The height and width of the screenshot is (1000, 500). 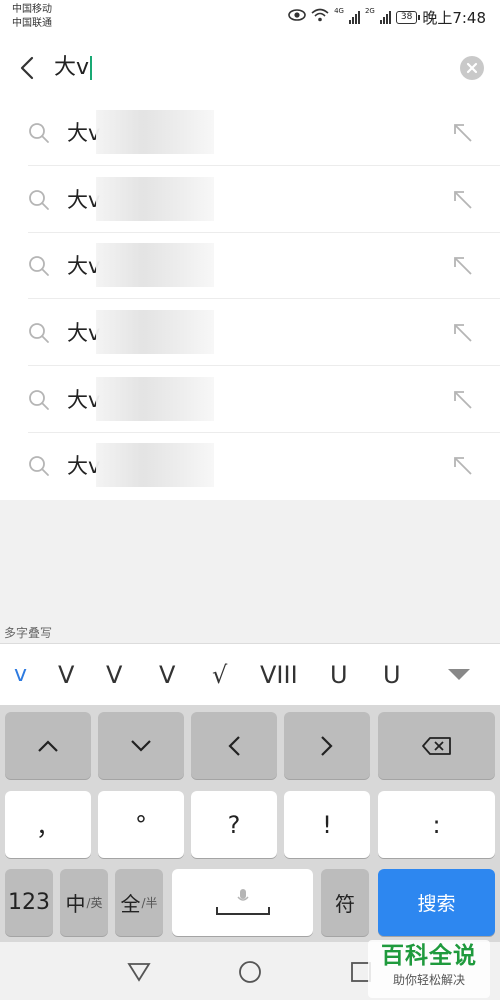 I want to click on status-icons: 4G 2G 38 晚上7:48, so click(x=387, y=17).